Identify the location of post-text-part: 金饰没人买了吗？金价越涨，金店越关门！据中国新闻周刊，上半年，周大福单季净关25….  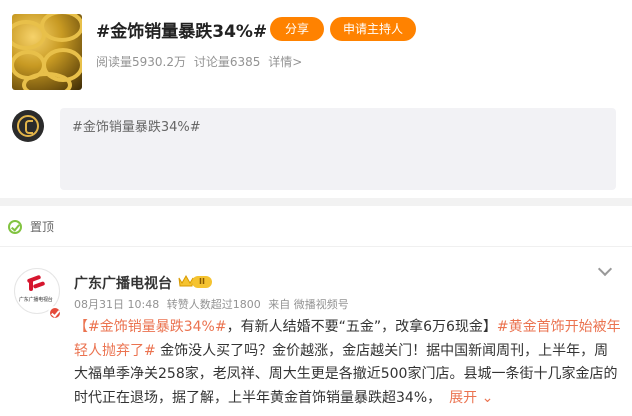
(346, 374).